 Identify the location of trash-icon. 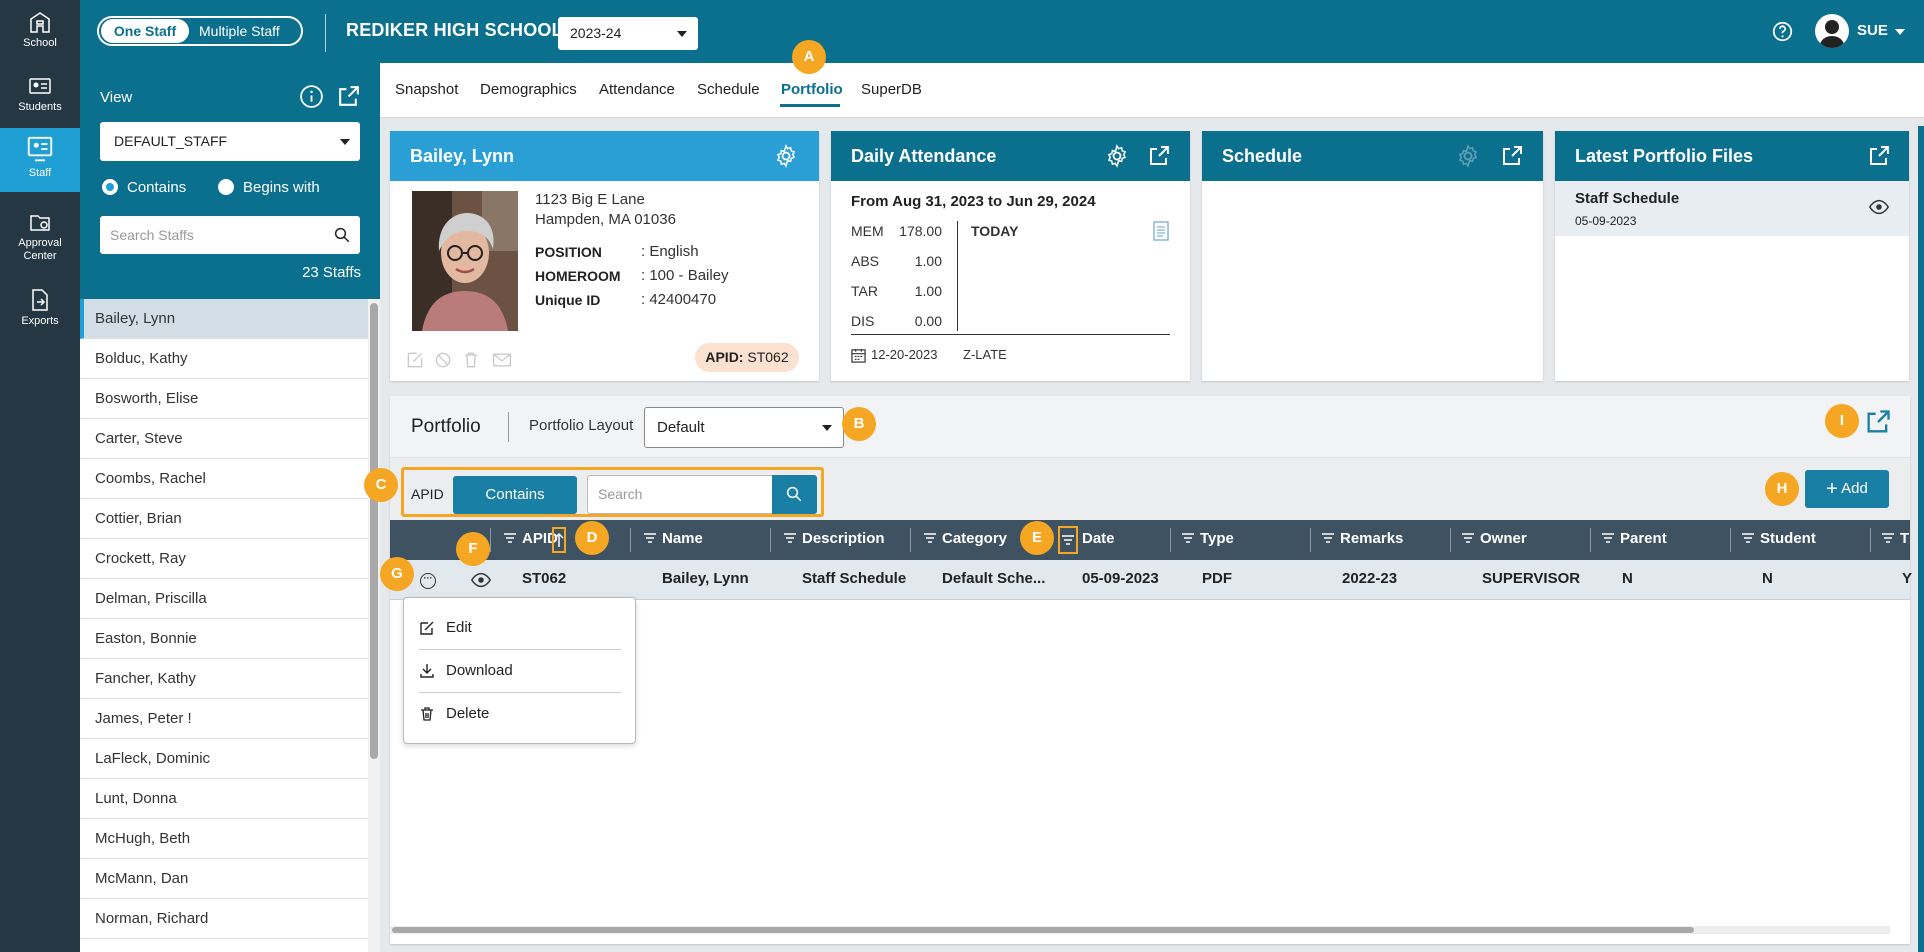
(471, 360).